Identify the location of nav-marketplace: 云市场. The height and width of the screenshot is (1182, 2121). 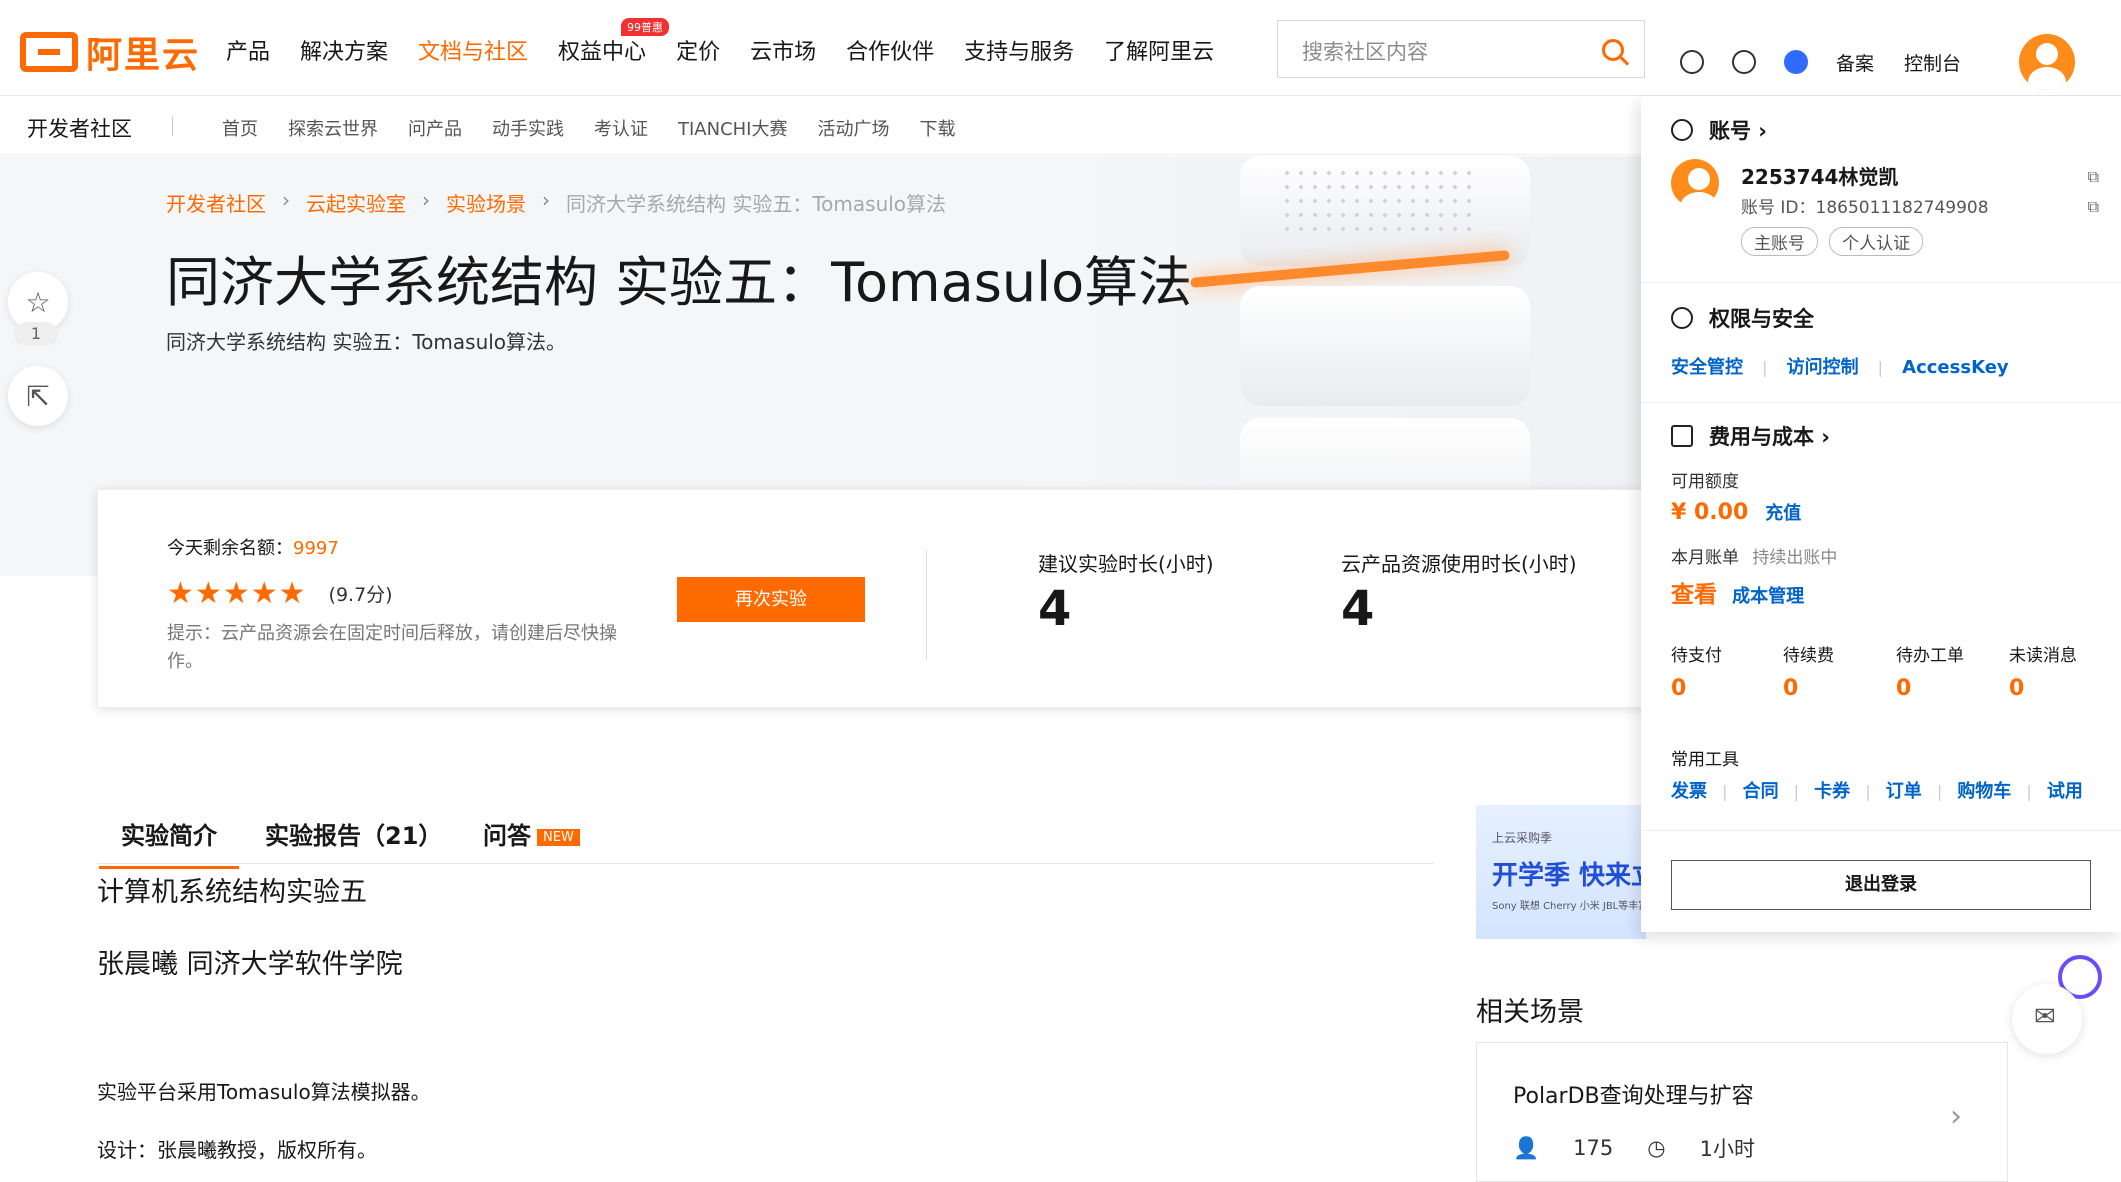
(783, 50).